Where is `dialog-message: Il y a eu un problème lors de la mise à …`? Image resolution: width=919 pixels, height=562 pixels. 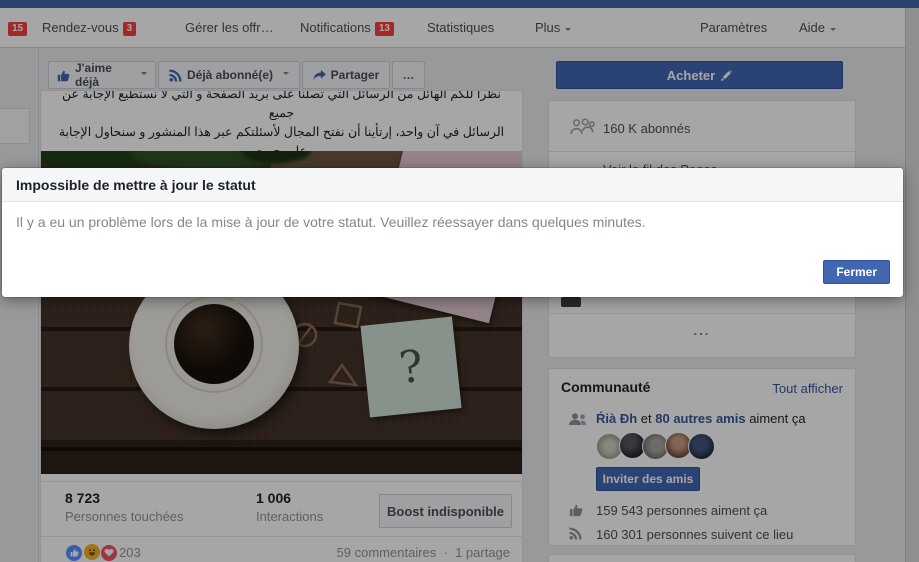
dialog-message: Il y a eu un problème lors de la mise à … is located at coordinates (331, 222).